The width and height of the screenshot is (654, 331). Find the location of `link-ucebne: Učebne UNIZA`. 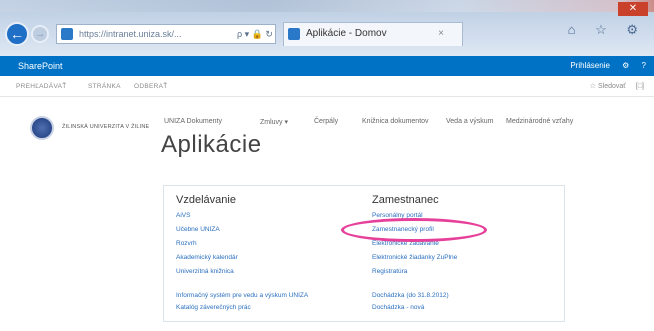

link-ucebne: Učebne UNIZA is located at coordinates (198, 229).